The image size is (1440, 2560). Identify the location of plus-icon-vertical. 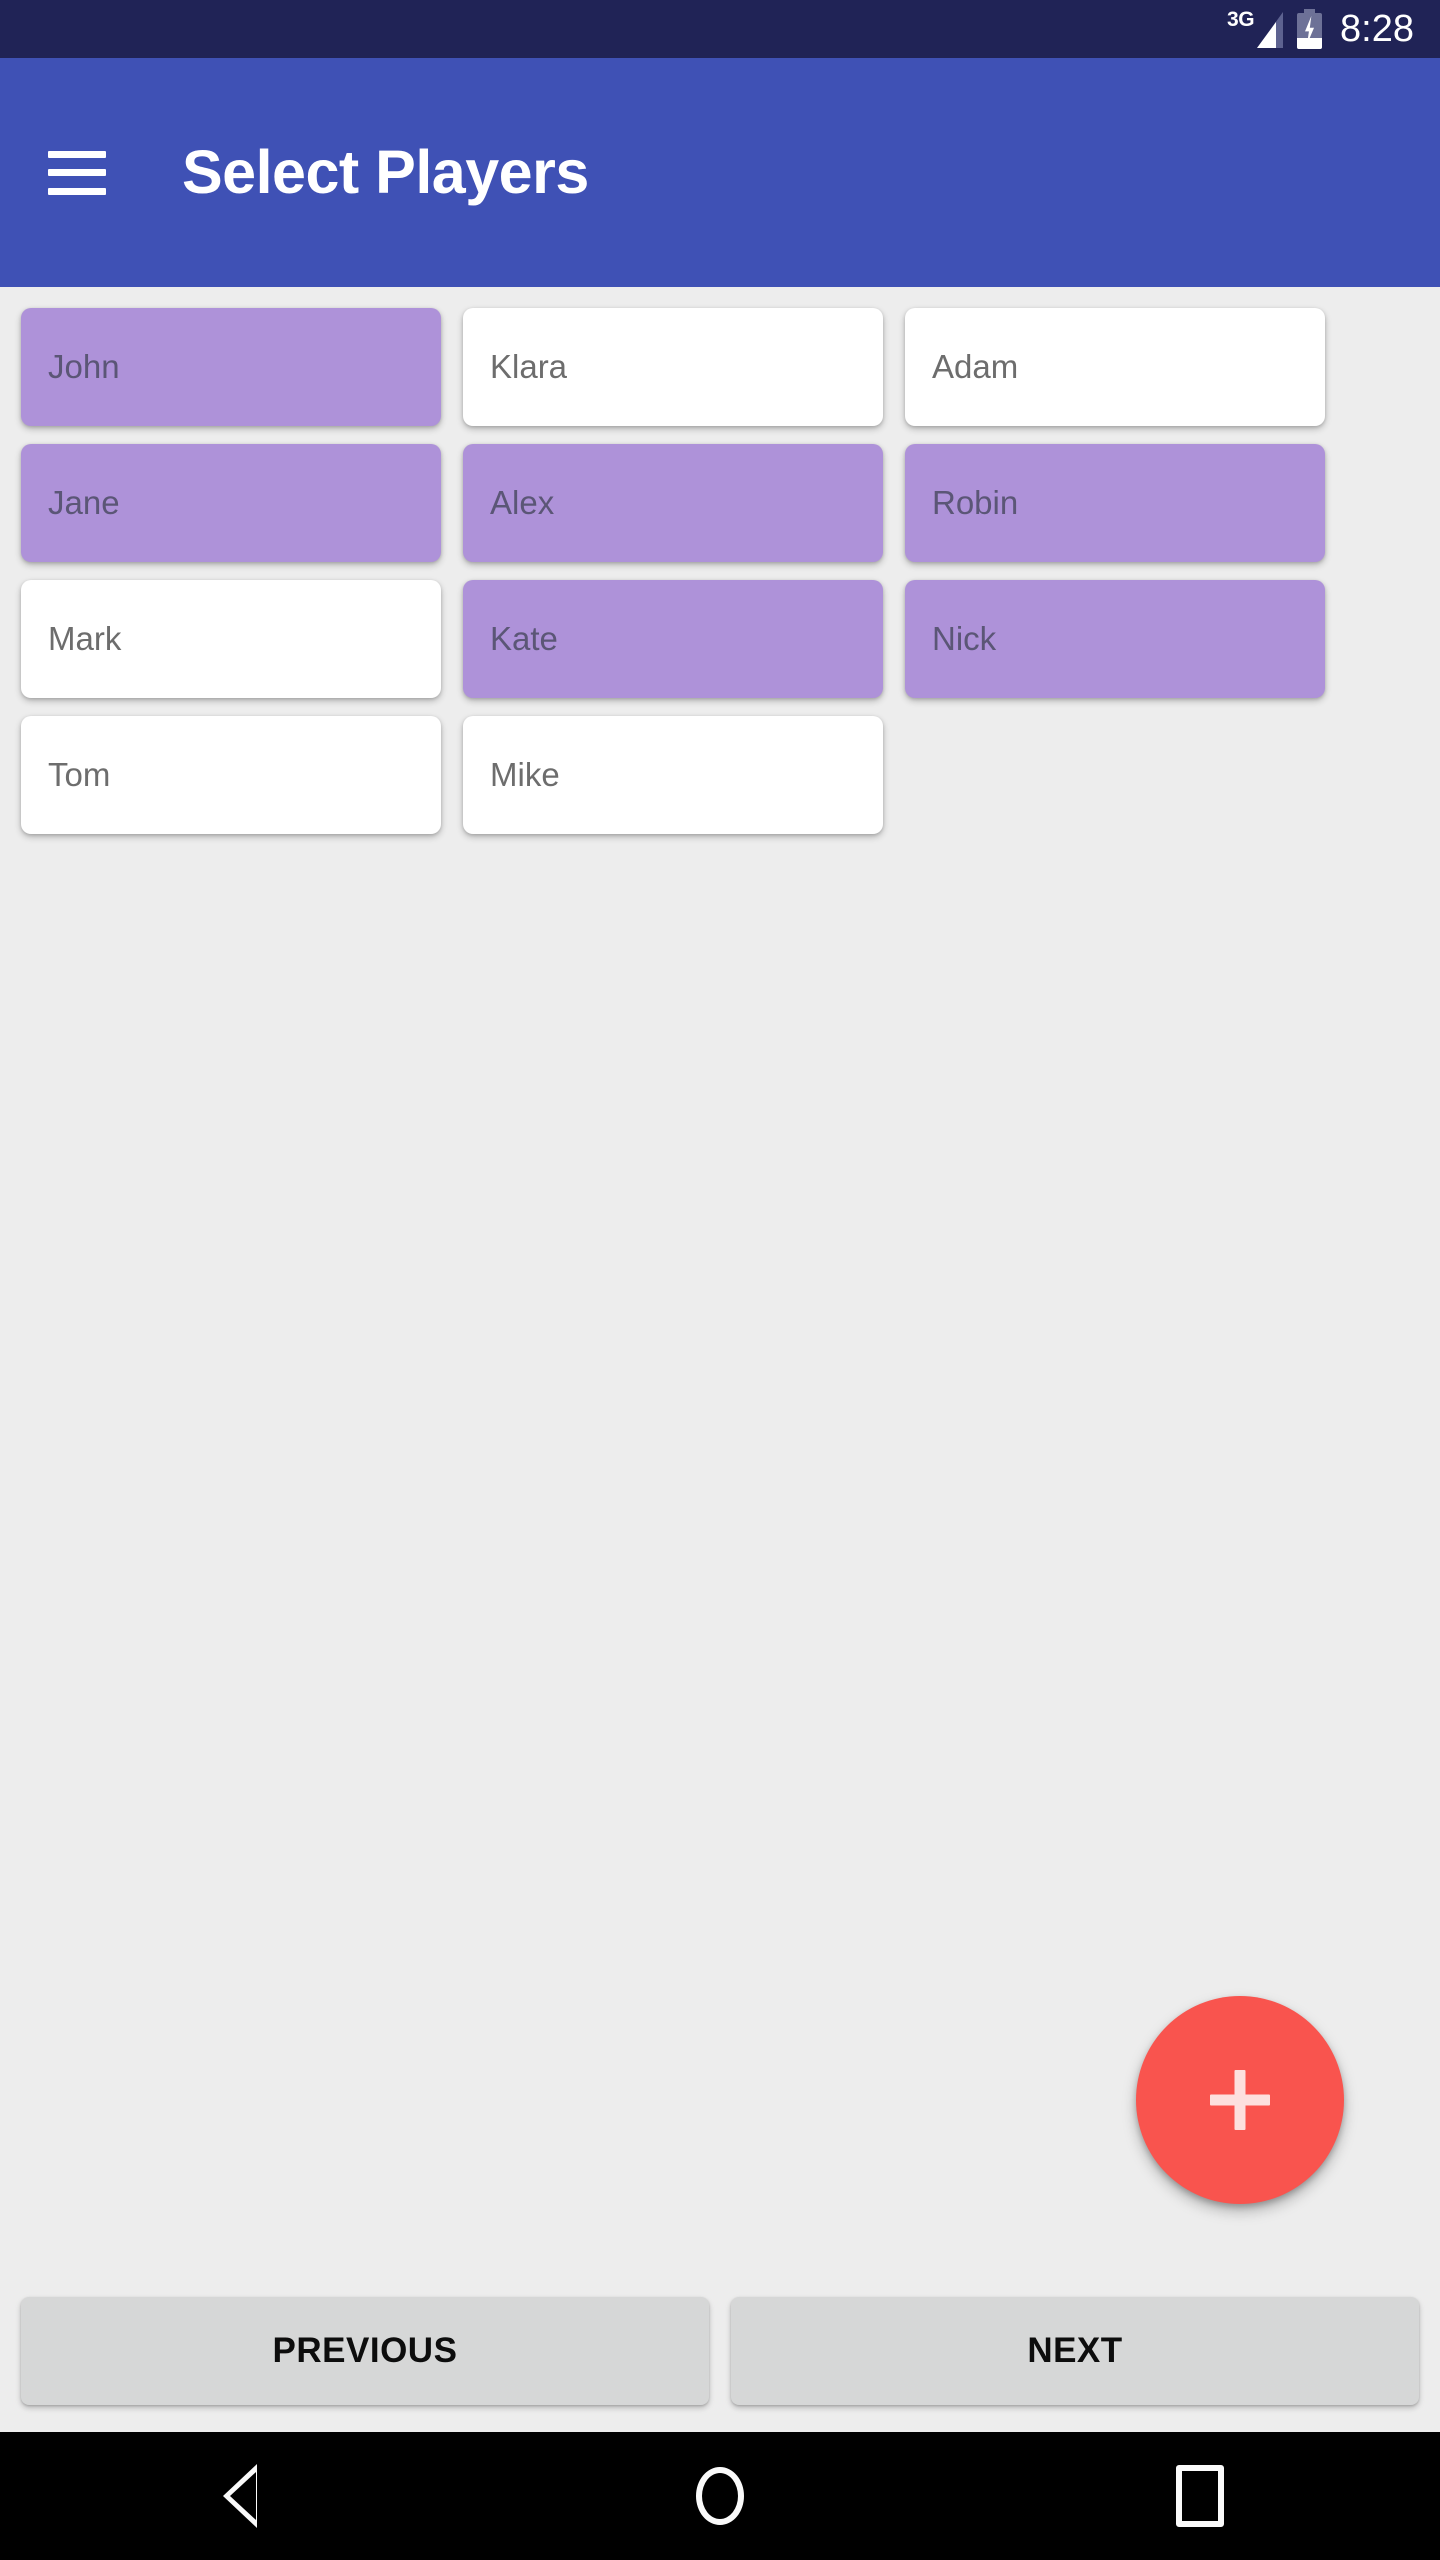
(1240, 2100).